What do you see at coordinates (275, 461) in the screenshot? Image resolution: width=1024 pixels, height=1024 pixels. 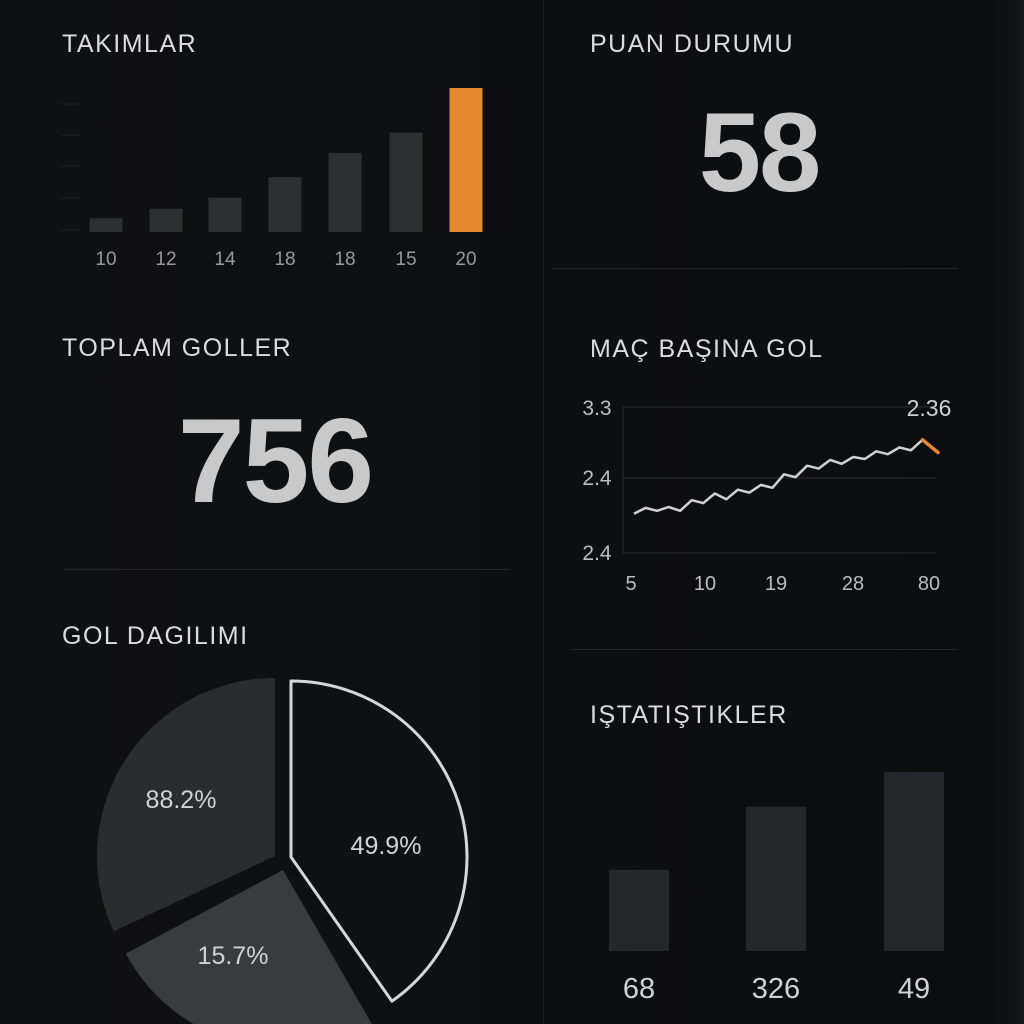 I see `toplam-goller-value: 756` at bounding box center [275, 461].